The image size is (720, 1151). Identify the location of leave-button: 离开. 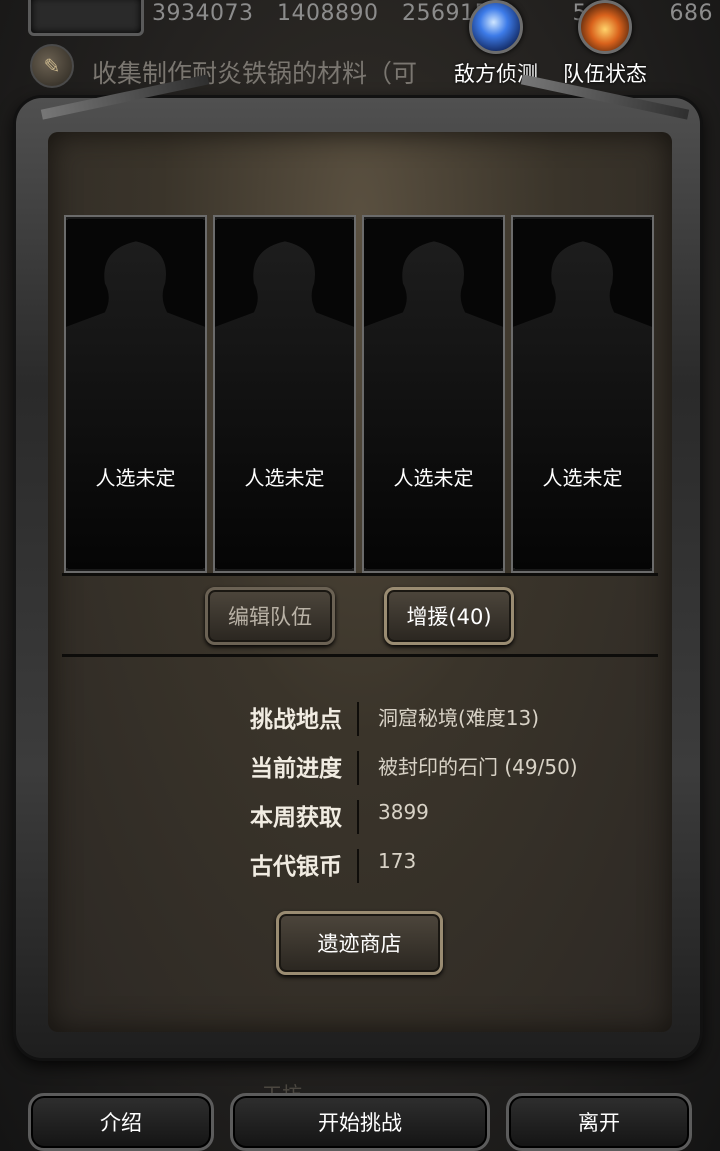
(599, 1122).